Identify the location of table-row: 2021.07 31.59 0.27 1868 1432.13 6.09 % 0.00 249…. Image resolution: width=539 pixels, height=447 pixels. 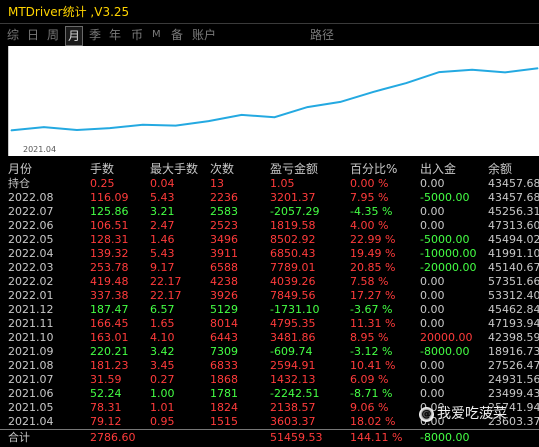
(269, 379).